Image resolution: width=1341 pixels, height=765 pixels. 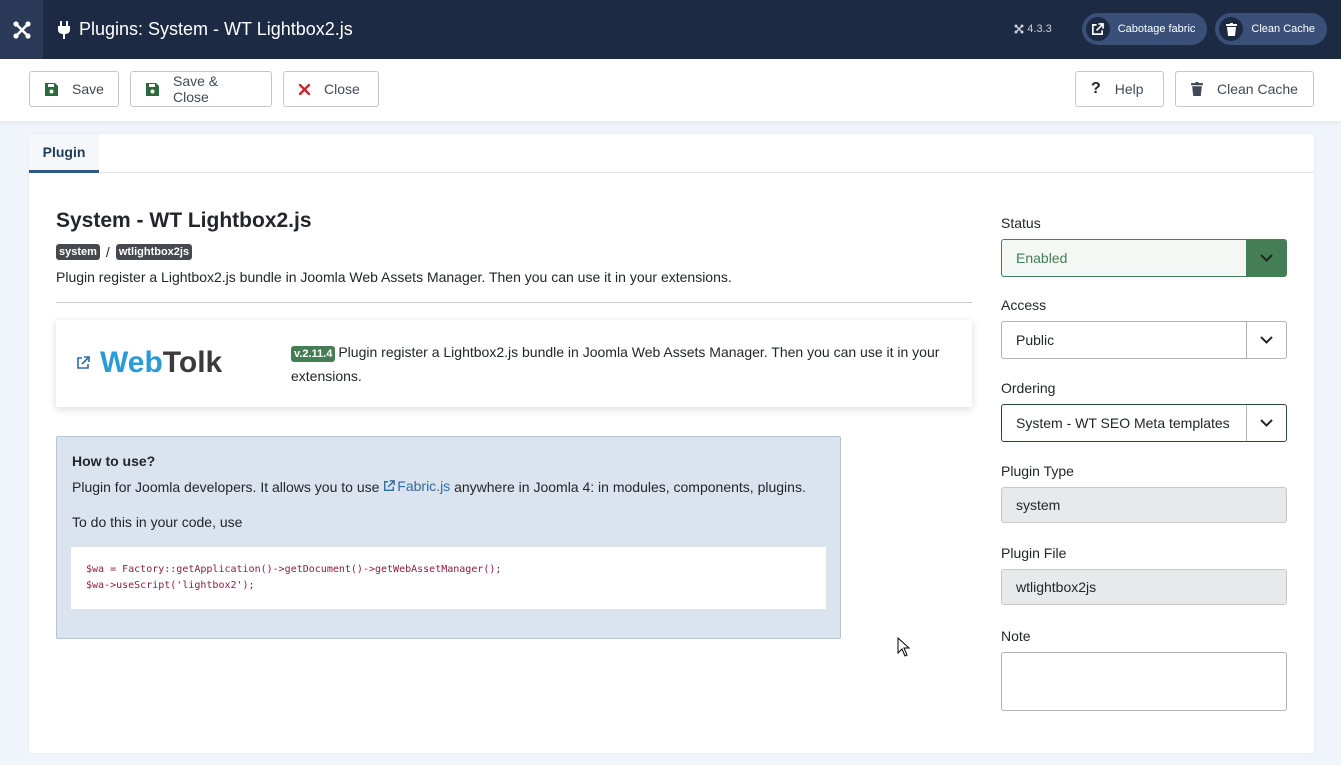 I want to click on version-badge: v.2.11.4, so click(x=313, y=354).